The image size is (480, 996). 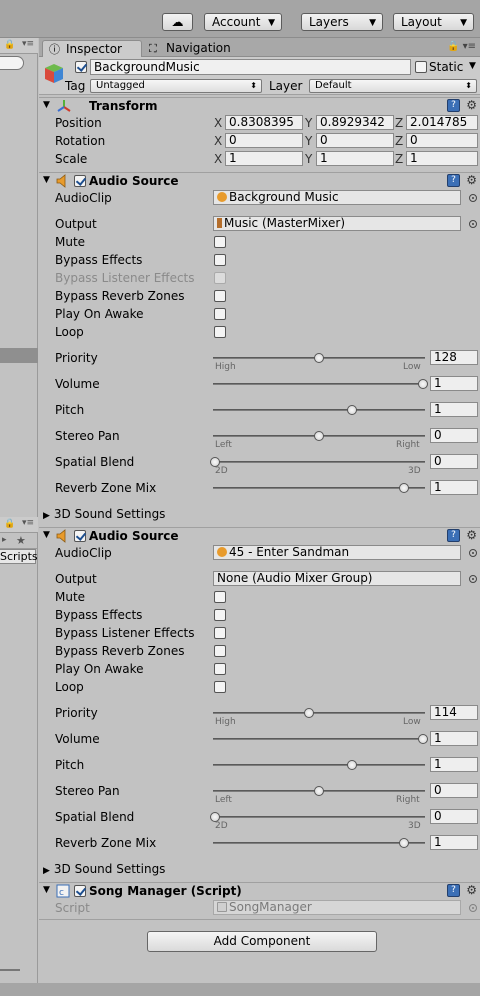 What do you see at coordinates (80, 536) in the screenshot?
I see `audio-source-2-enabled-checkbox` at bounding box center [80, 536].